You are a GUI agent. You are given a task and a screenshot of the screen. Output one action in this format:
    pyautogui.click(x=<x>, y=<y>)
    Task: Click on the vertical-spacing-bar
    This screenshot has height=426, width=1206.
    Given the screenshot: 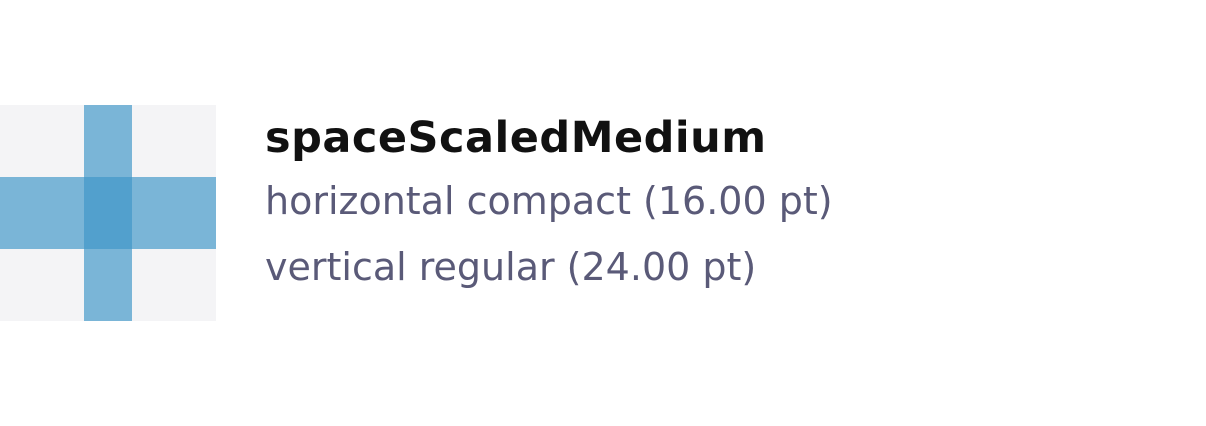 What is the action you would take?
    pyautogui.click(x=108, y=213)
    